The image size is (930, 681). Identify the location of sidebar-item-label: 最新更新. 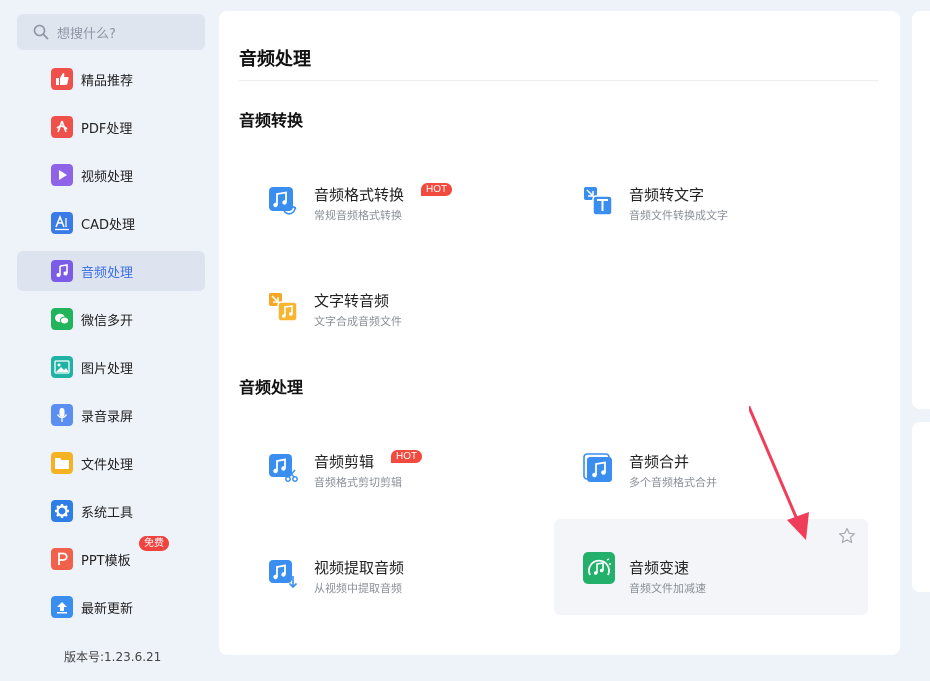
(107, 609).